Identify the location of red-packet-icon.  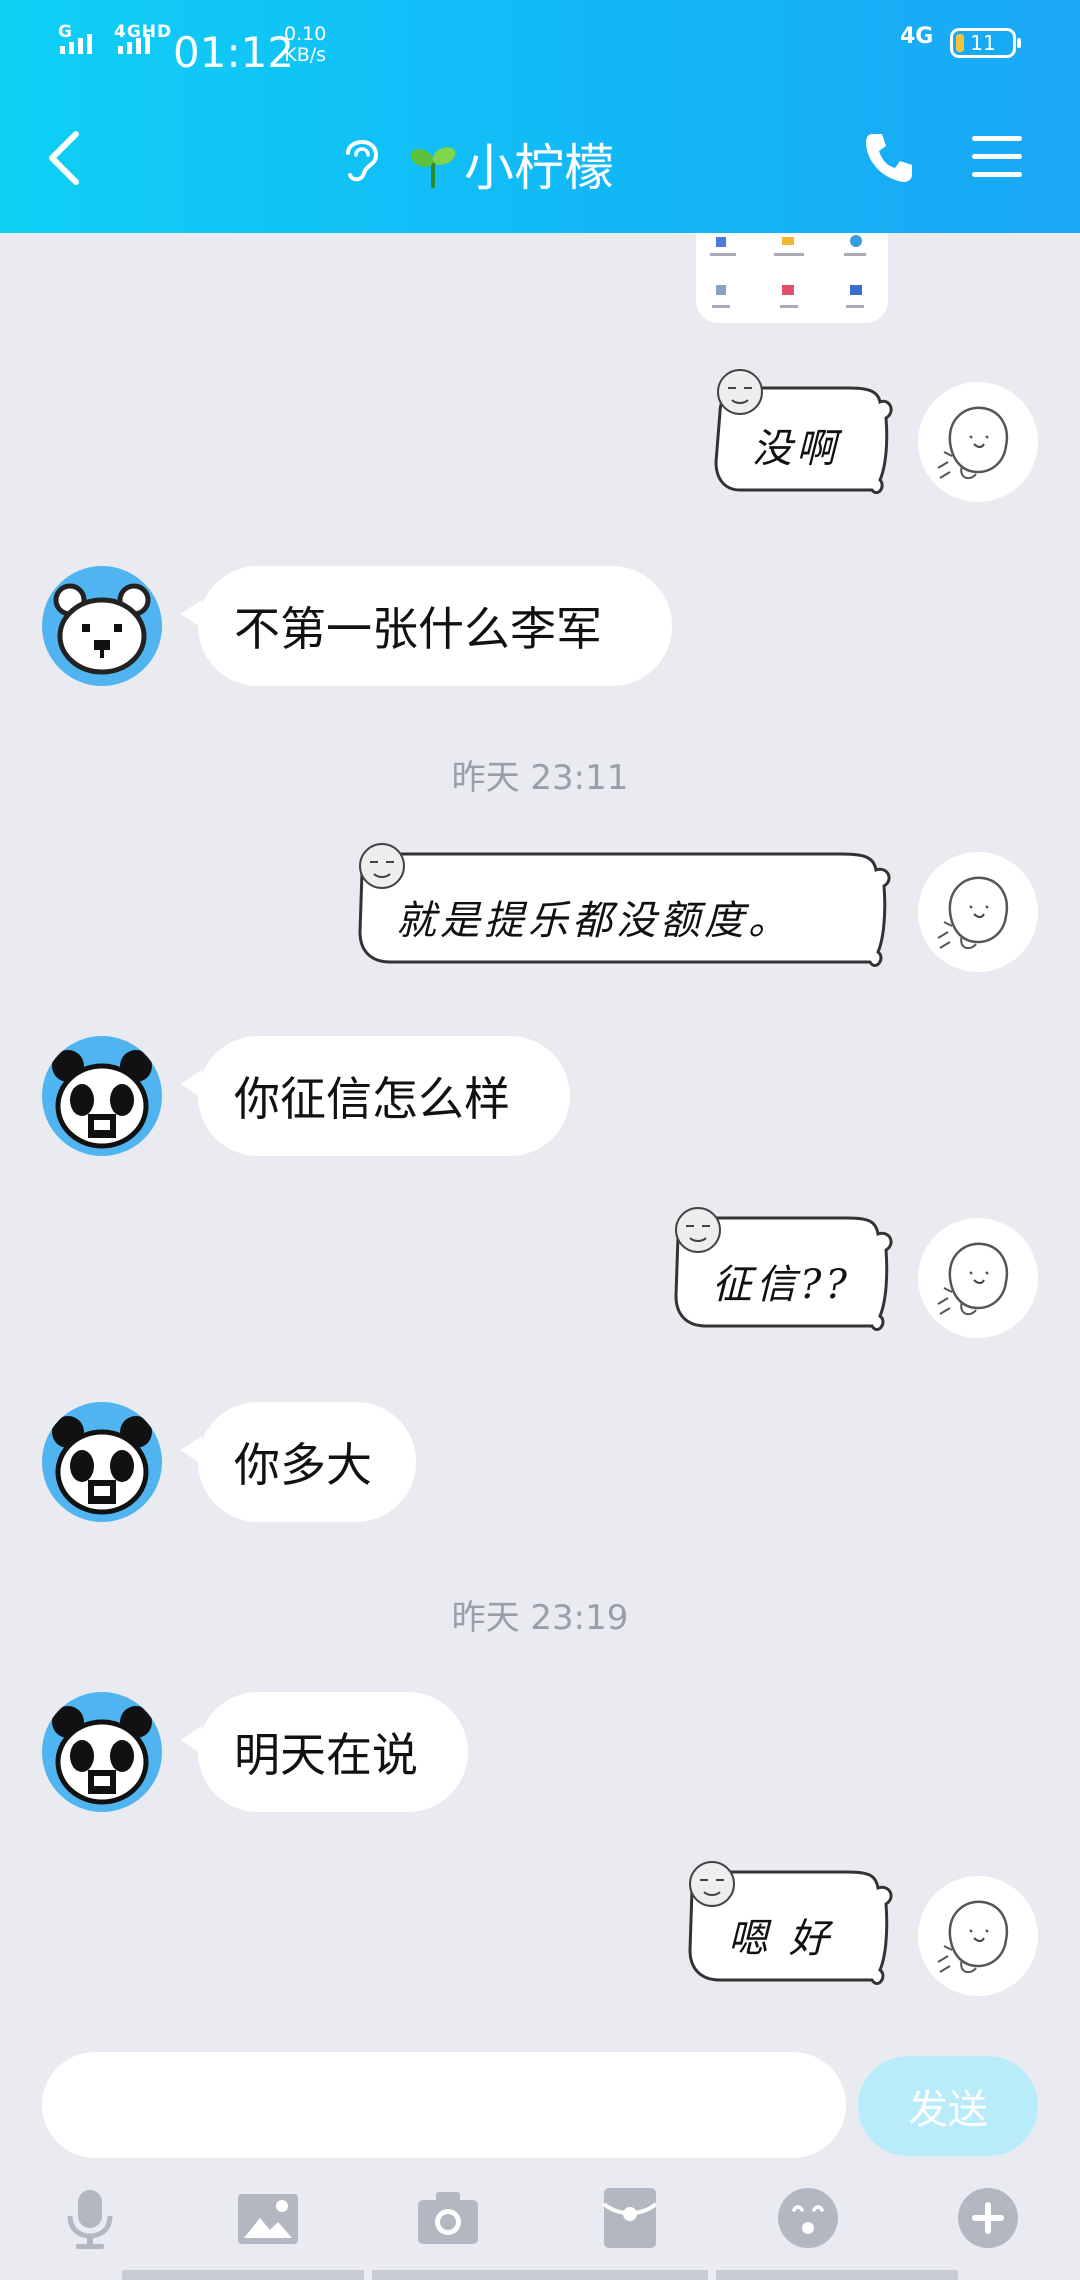
(630, 2218).